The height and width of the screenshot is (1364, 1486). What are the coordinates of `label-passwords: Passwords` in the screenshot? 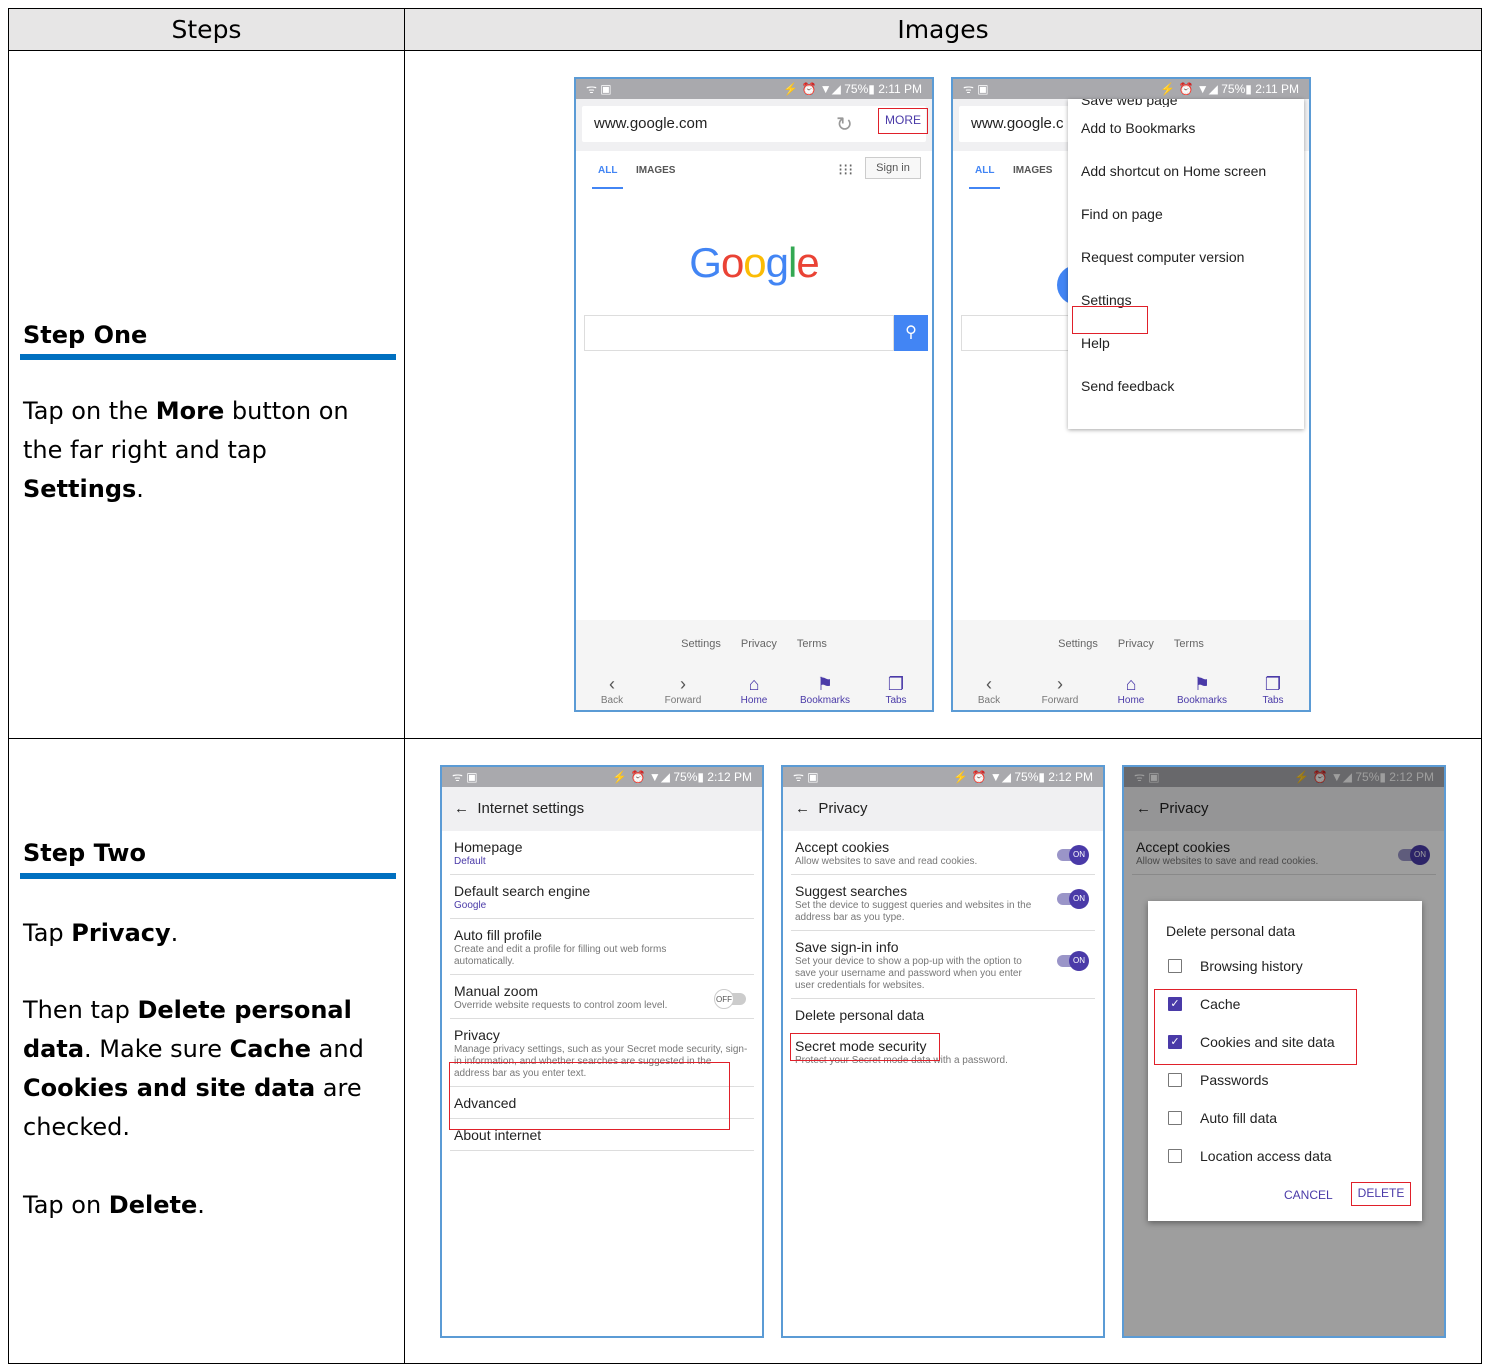 It's located at (1234, 1080).